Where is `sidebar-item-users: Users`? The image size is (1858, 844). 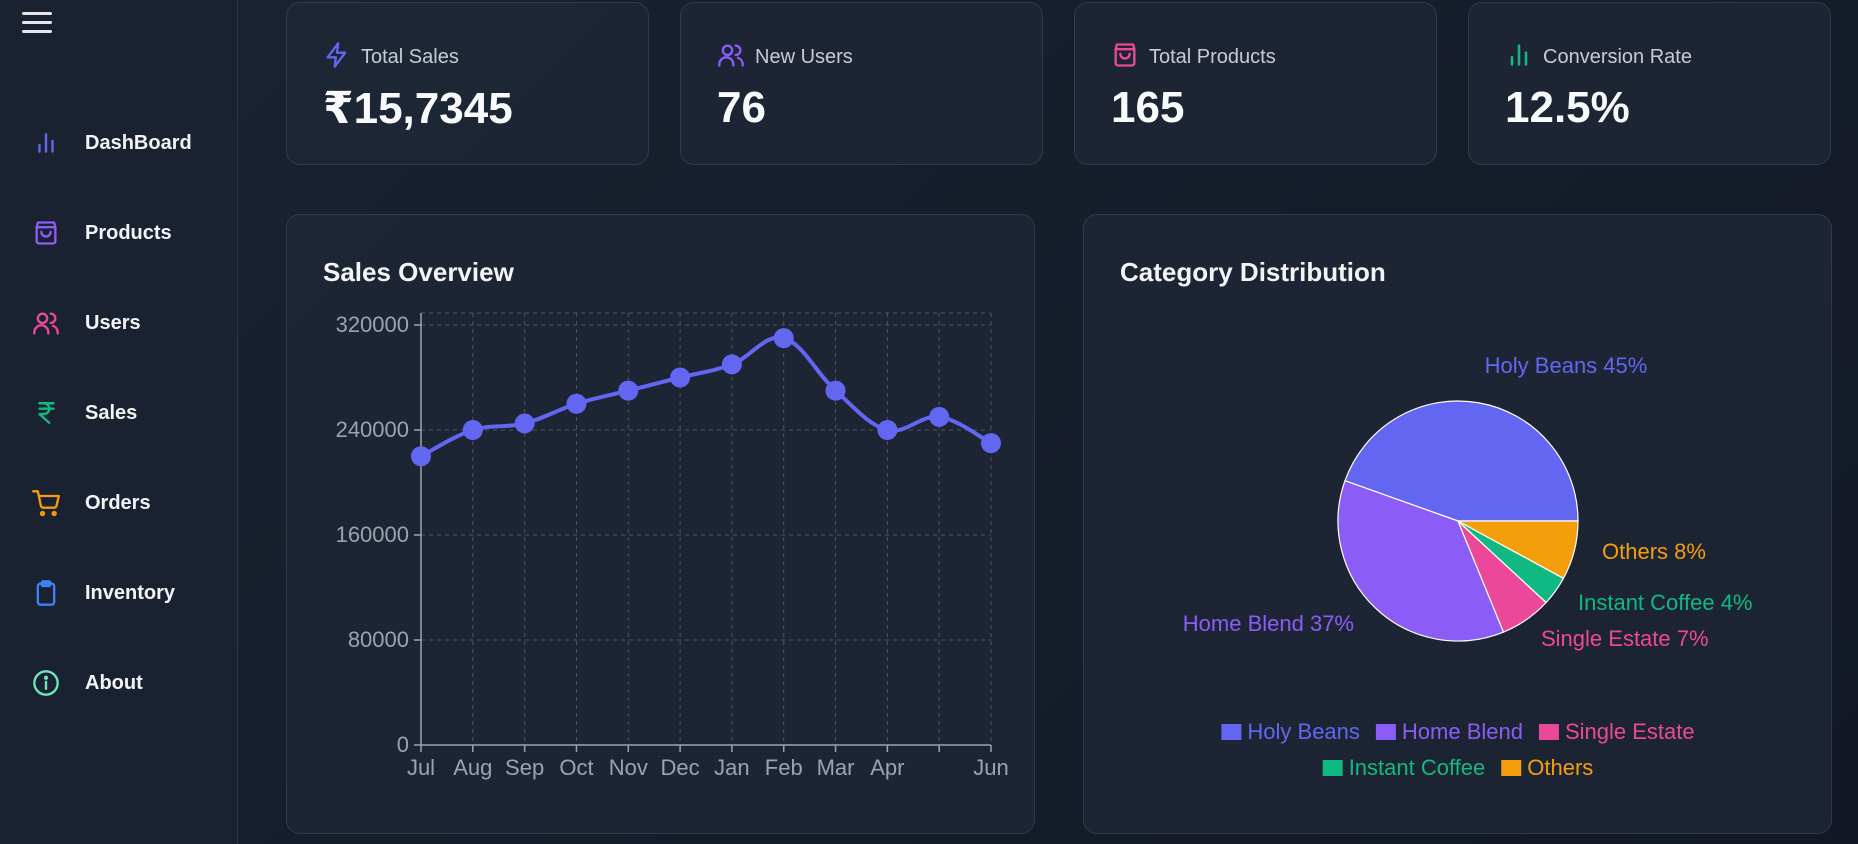
sidebar-item-users: Users is located at coordinates (119, 323).